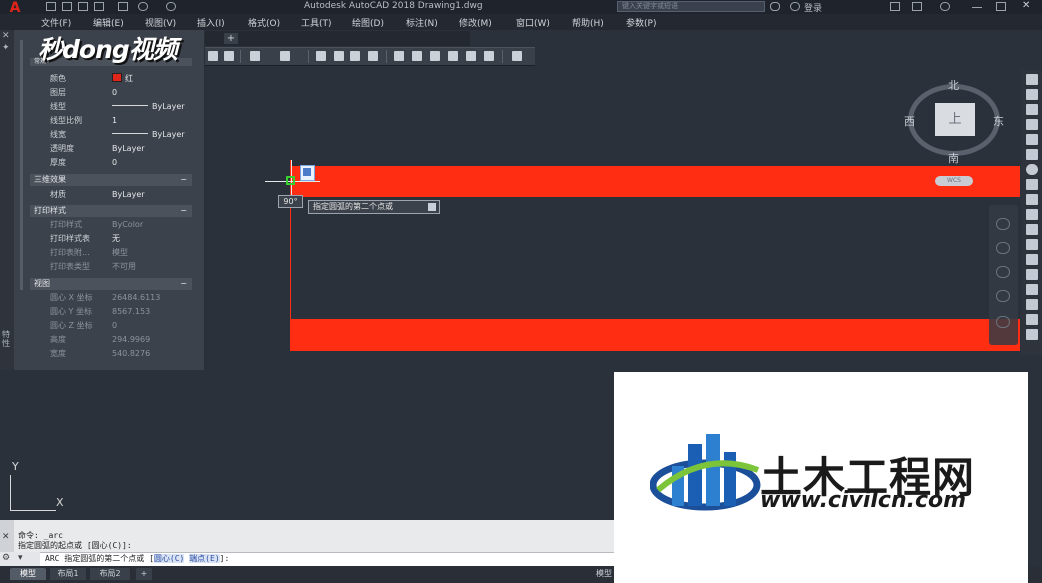  Describe the element at coordinates (1032, 259) in the screenshot. I see `point-icon` at that location.